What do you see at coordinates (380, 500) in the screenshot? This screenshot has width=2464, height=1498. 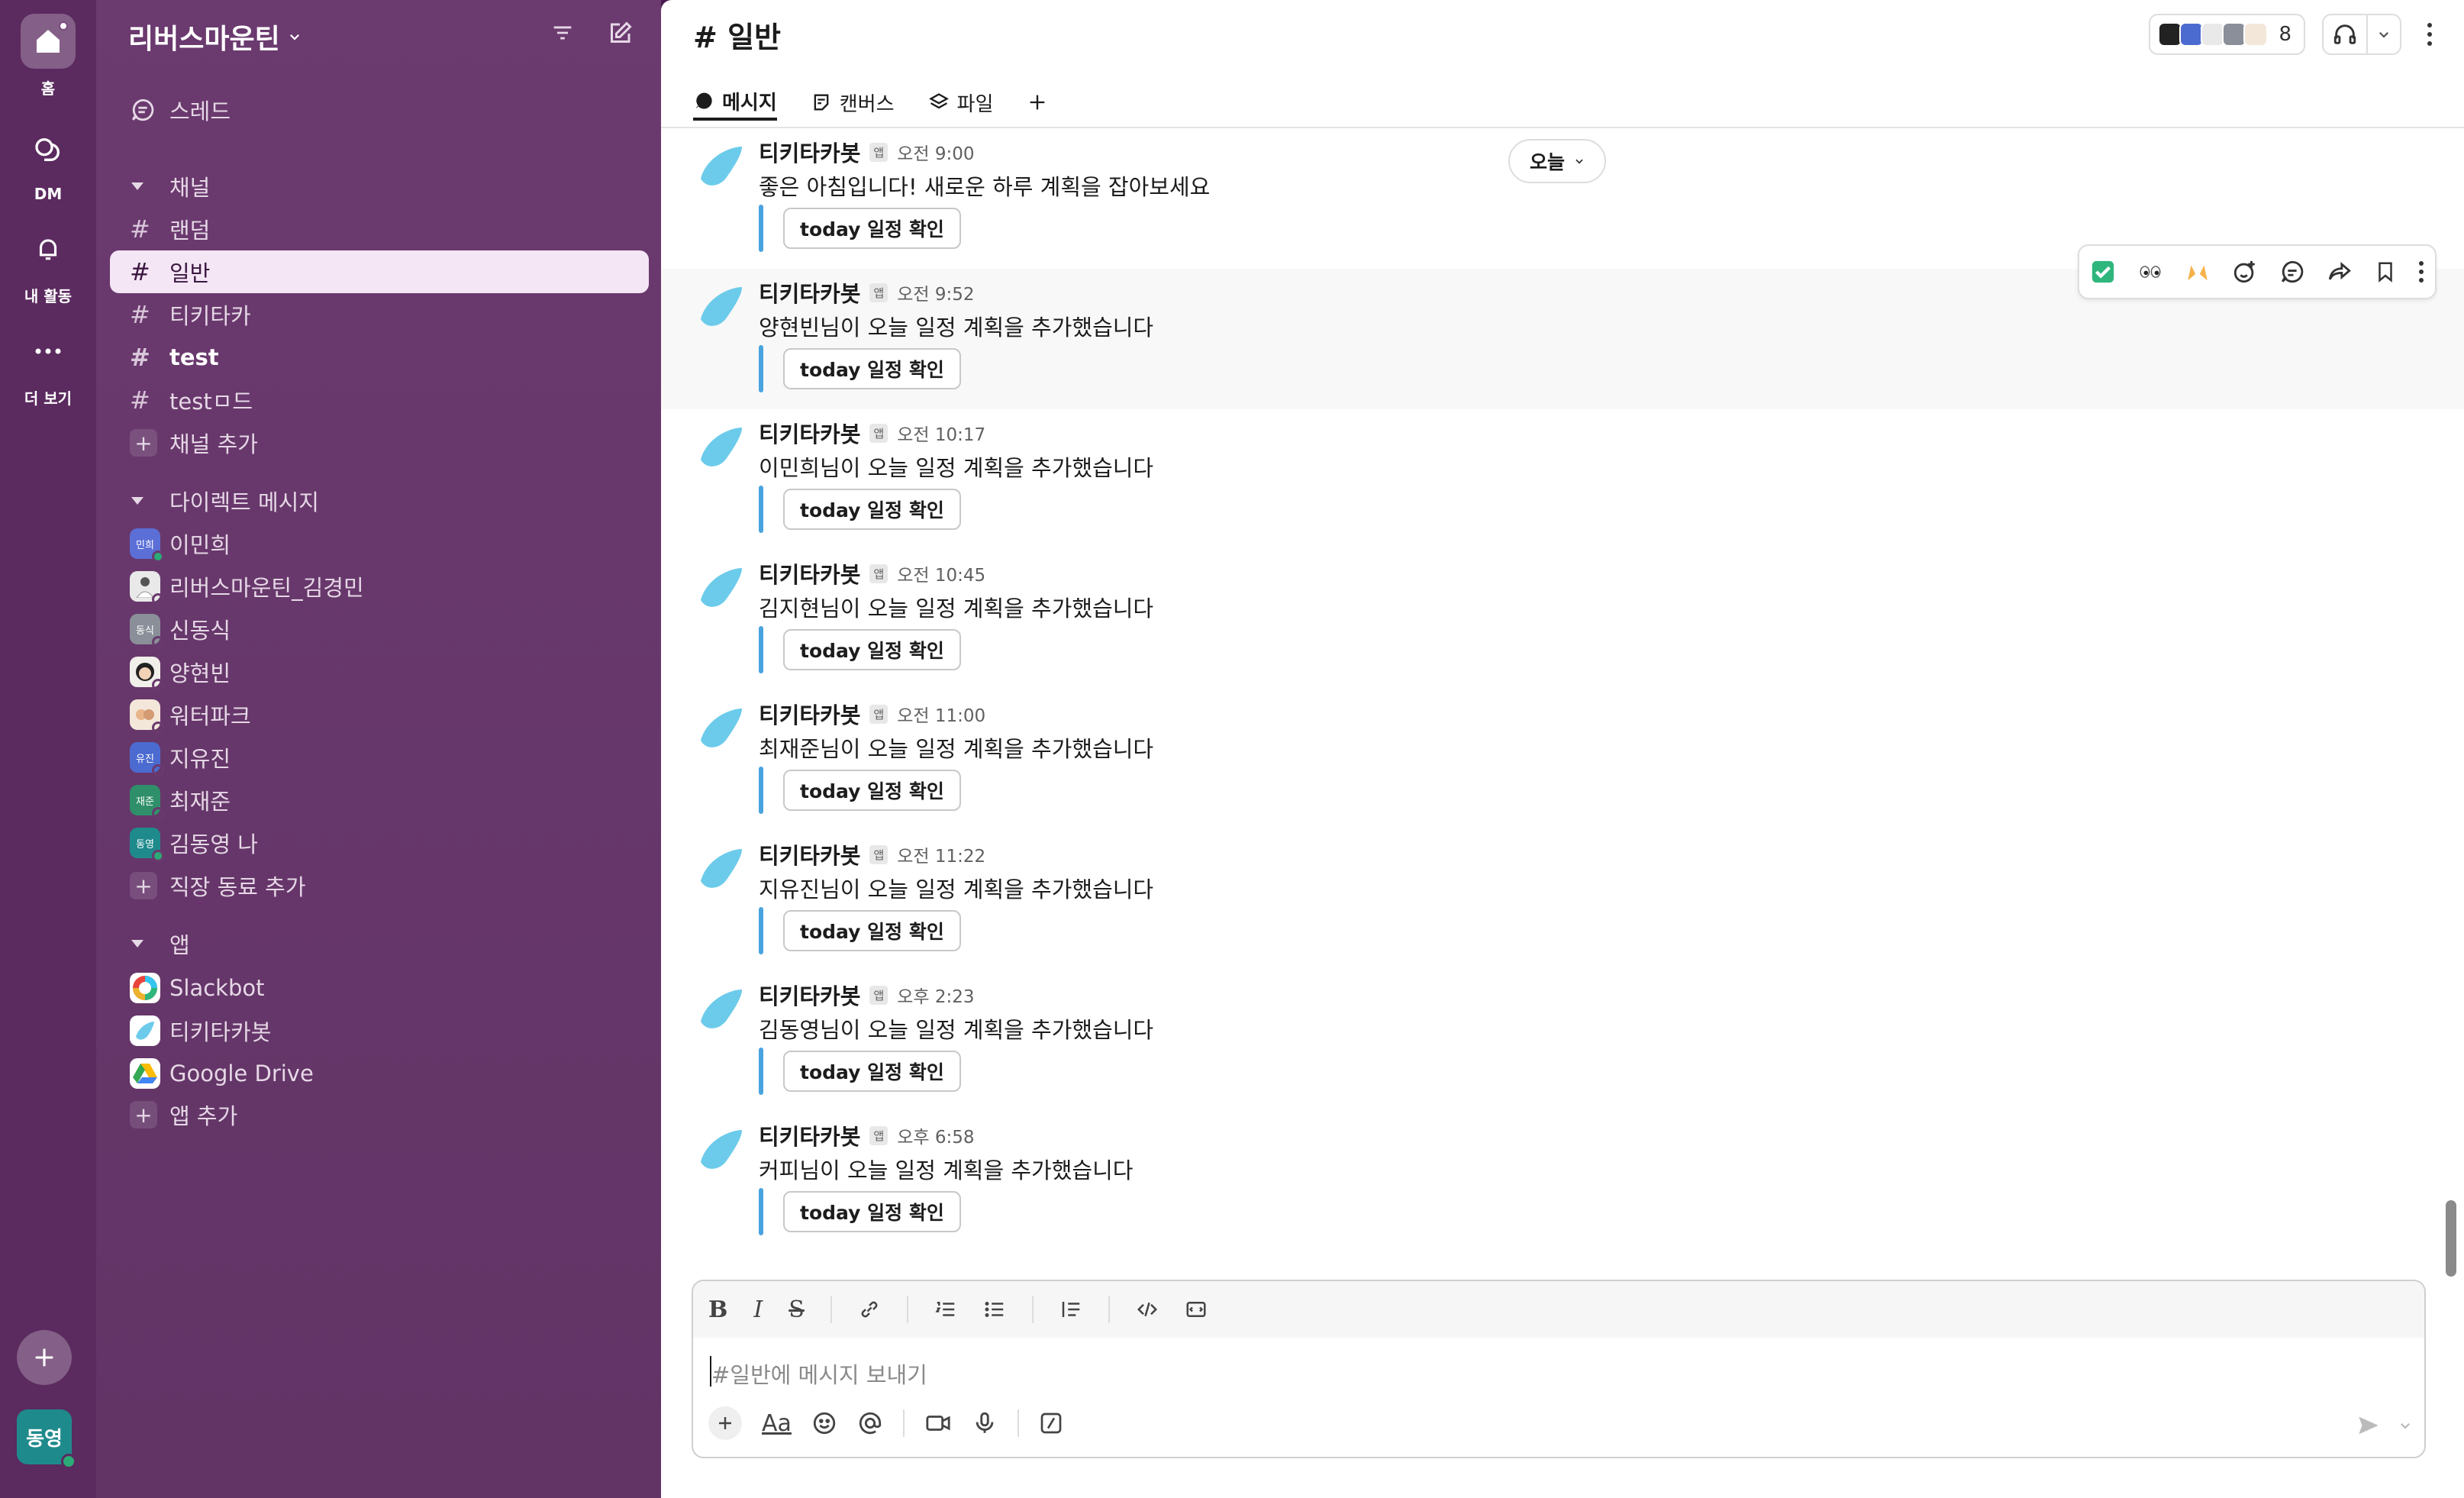 I see `dm-section-toggle: 다이렉트 메시지` at bounding box center [380, 500].